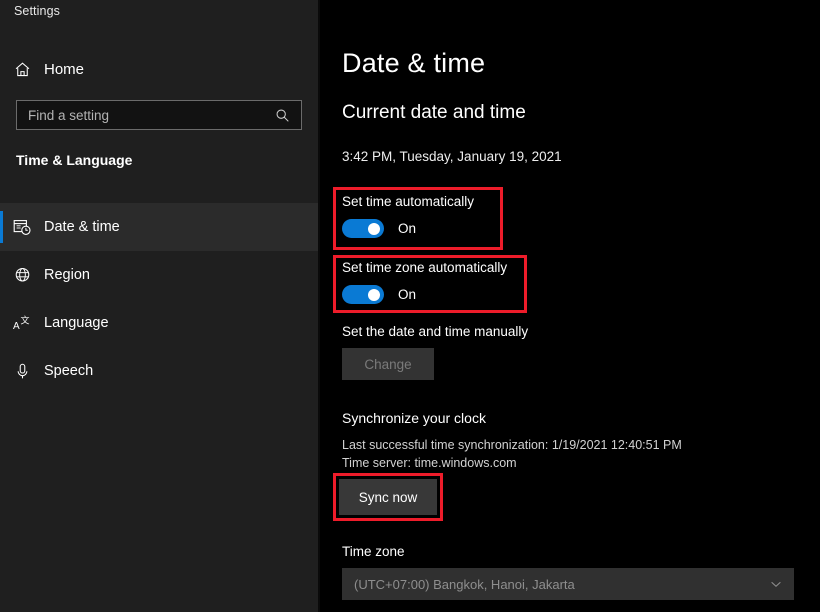  What do you see at coordinates (159, 69) in the screenshot?
I see `sidebar-item-home: Home` at bounding box center [159, 69].